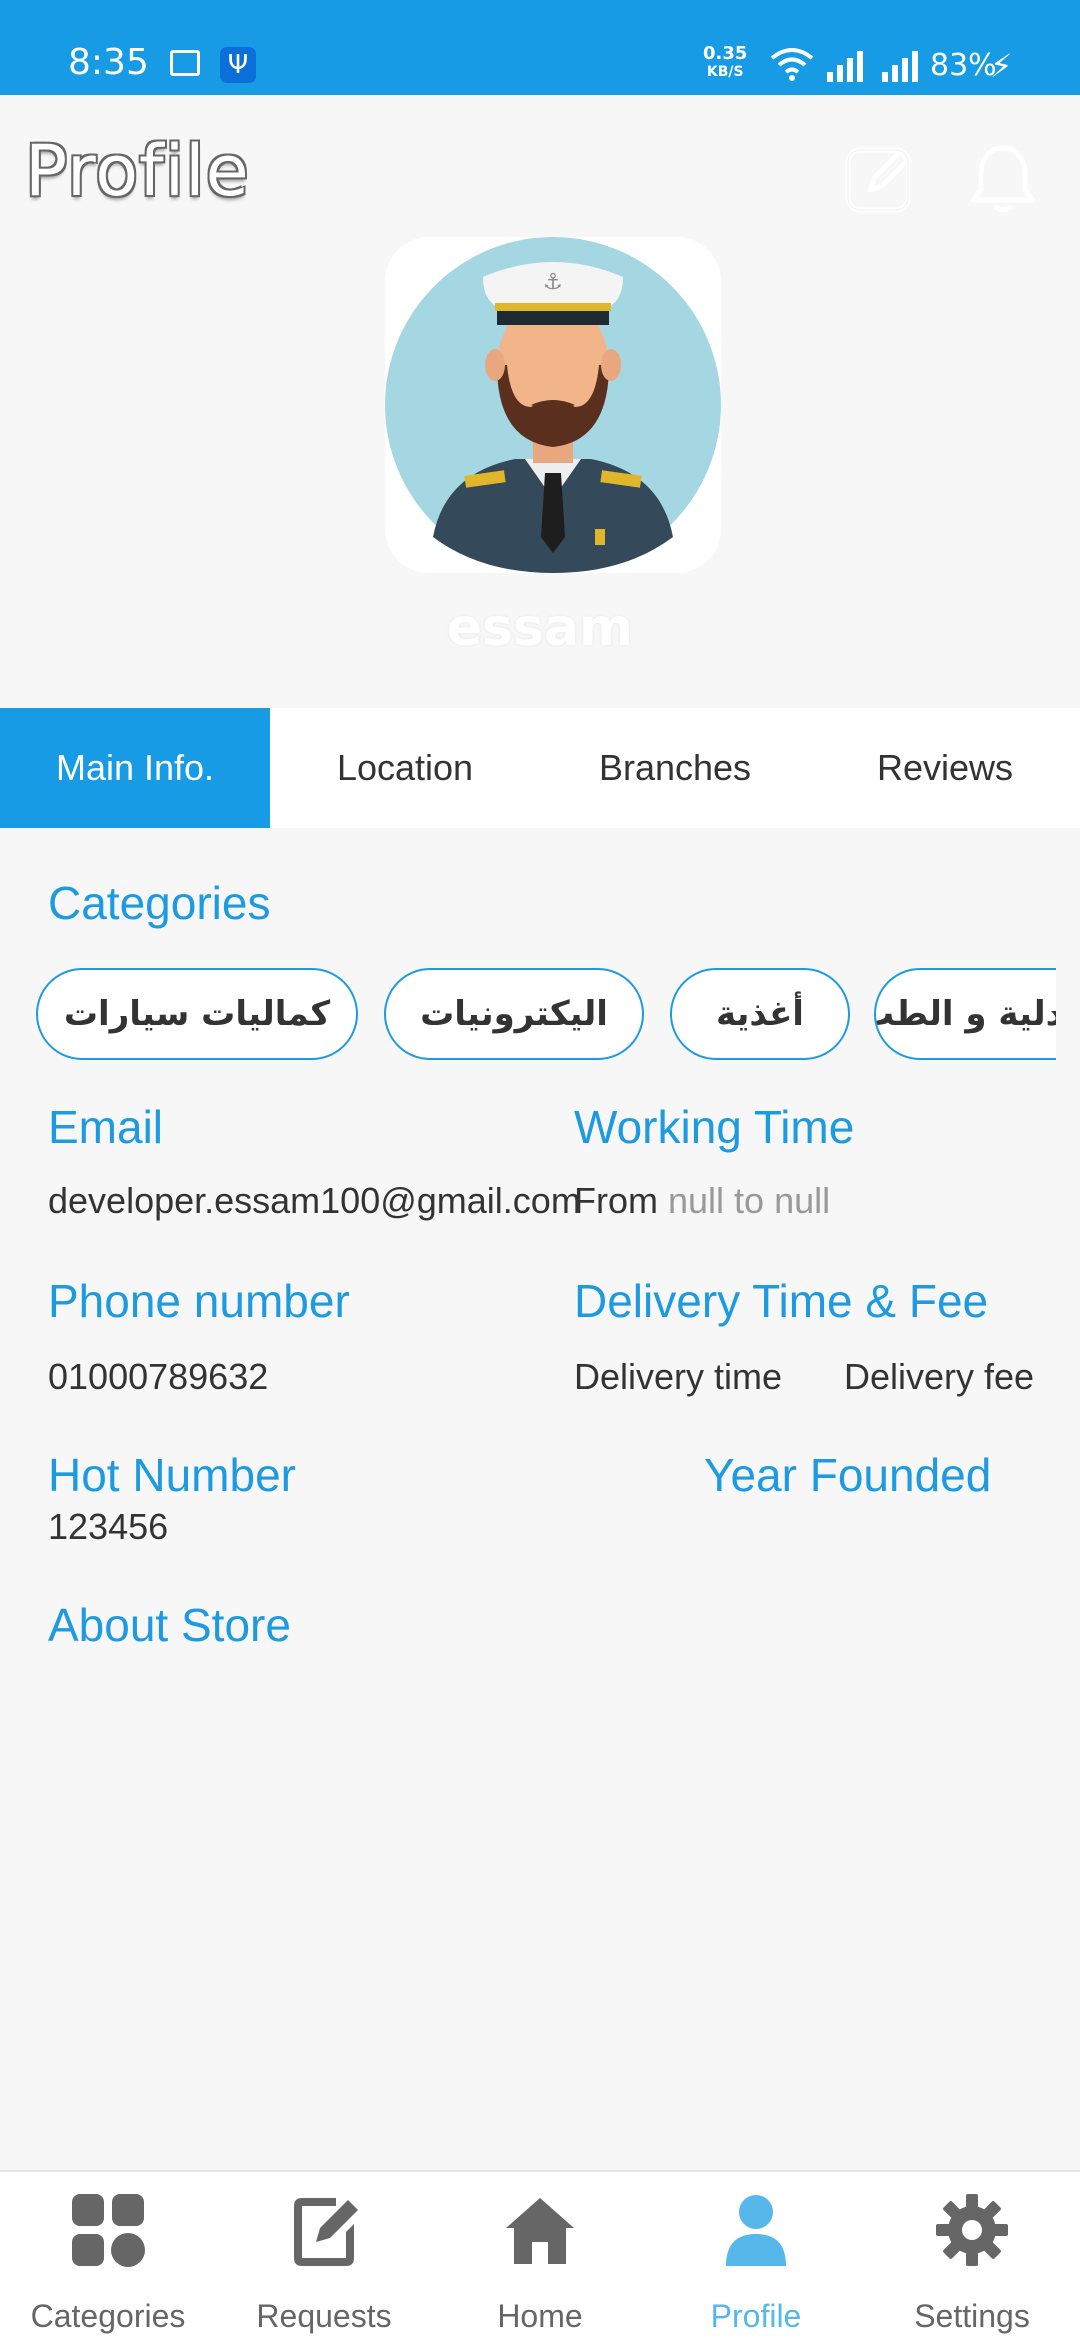 This screenshot has height=2342, width=1080. Describe the element at coordinates (540, 2231) in the screenshot. I see `home-icon` at that location.